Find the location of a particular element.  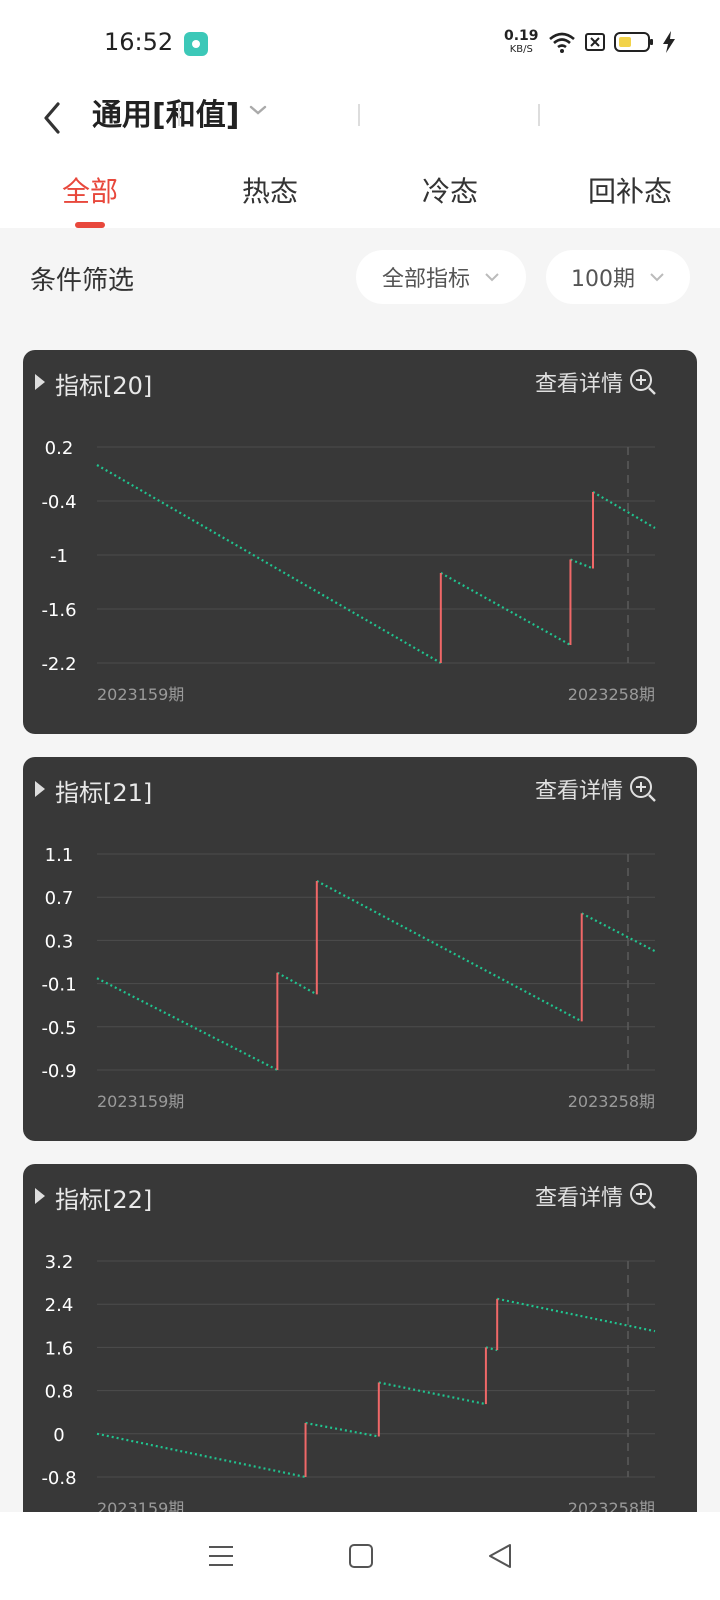

tab-bar: 全部 热态 冷态 回补态 is located at coordinates (360, 197).